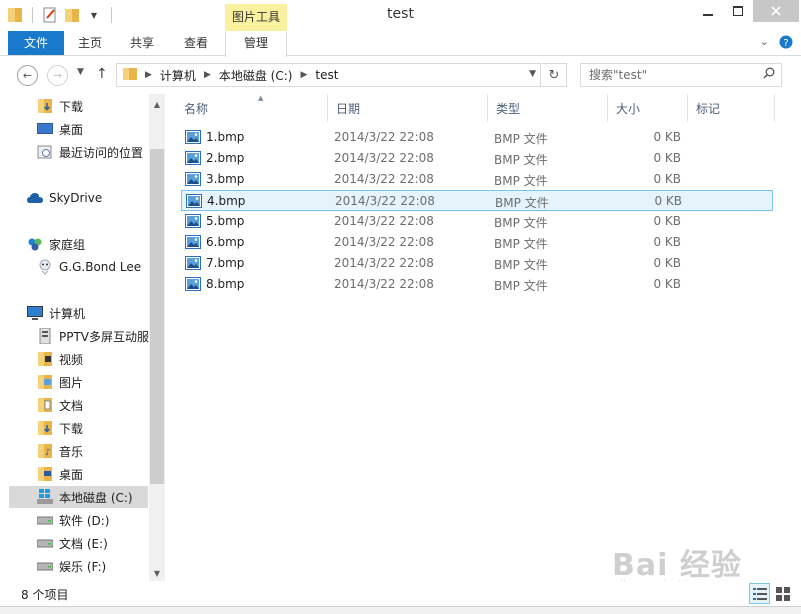 Image resolution: width=801 pixels, height=614 pixels. I want to click on minimize-button, so click(708, 11).